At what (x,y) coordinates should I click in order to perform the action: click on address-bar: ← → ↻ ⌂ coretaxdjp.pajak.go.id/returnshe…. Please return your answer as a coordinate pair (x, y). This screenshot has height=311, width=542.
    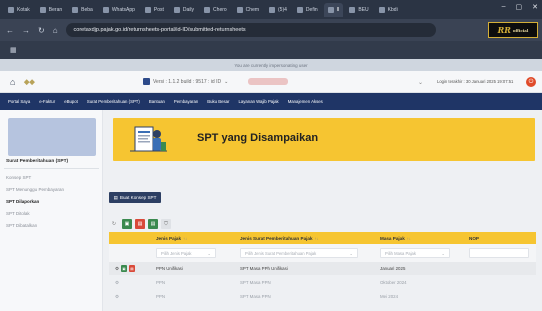
    Looking at the image, I should click on (271, 30).